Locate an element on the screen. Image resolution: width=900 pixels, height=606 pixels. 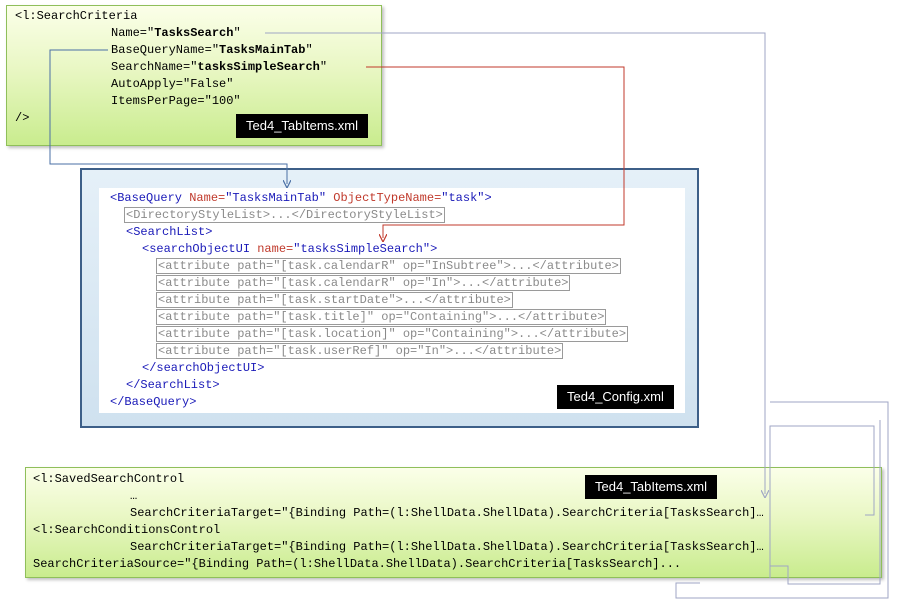
connector-target-loop is located at coordinates (822, 501).